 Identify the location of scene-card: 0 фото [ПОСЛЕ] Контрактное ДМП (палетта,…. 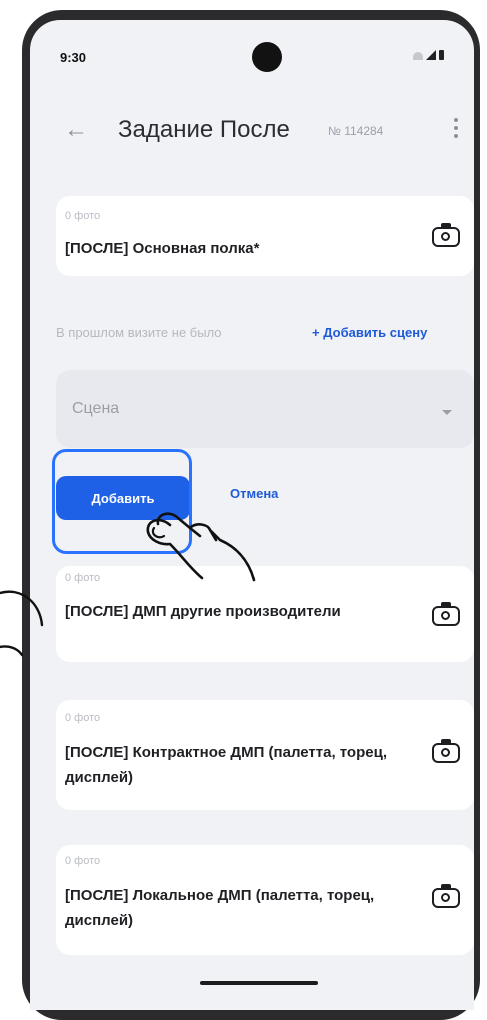
(265, 755).